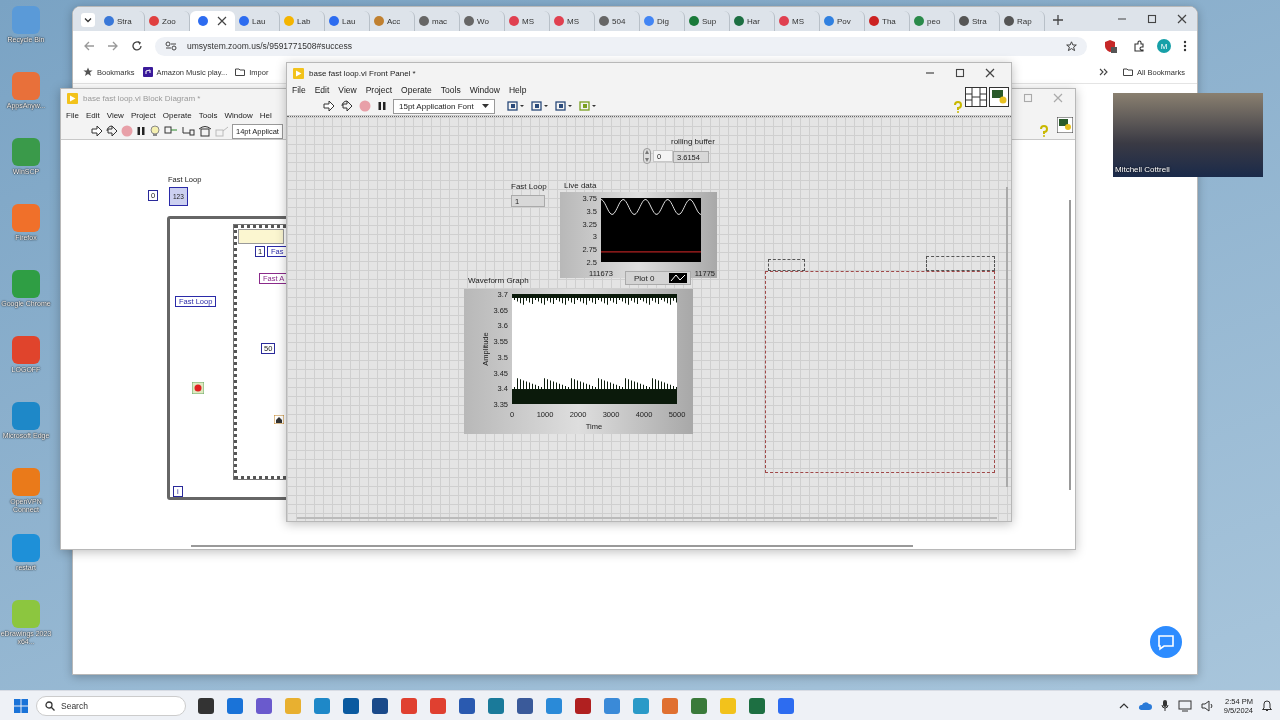 The width and height of the screenshot is (1280, 720). I want to click on double-chevron-icon, so click(1104, 72).